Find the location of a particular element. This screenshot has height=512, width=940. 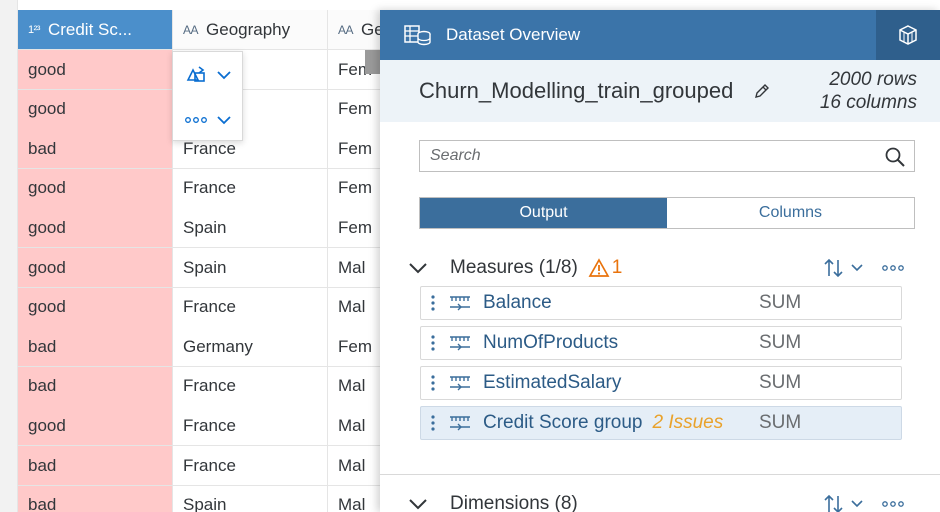

column-action-menu is located at coordinates (207, 96).